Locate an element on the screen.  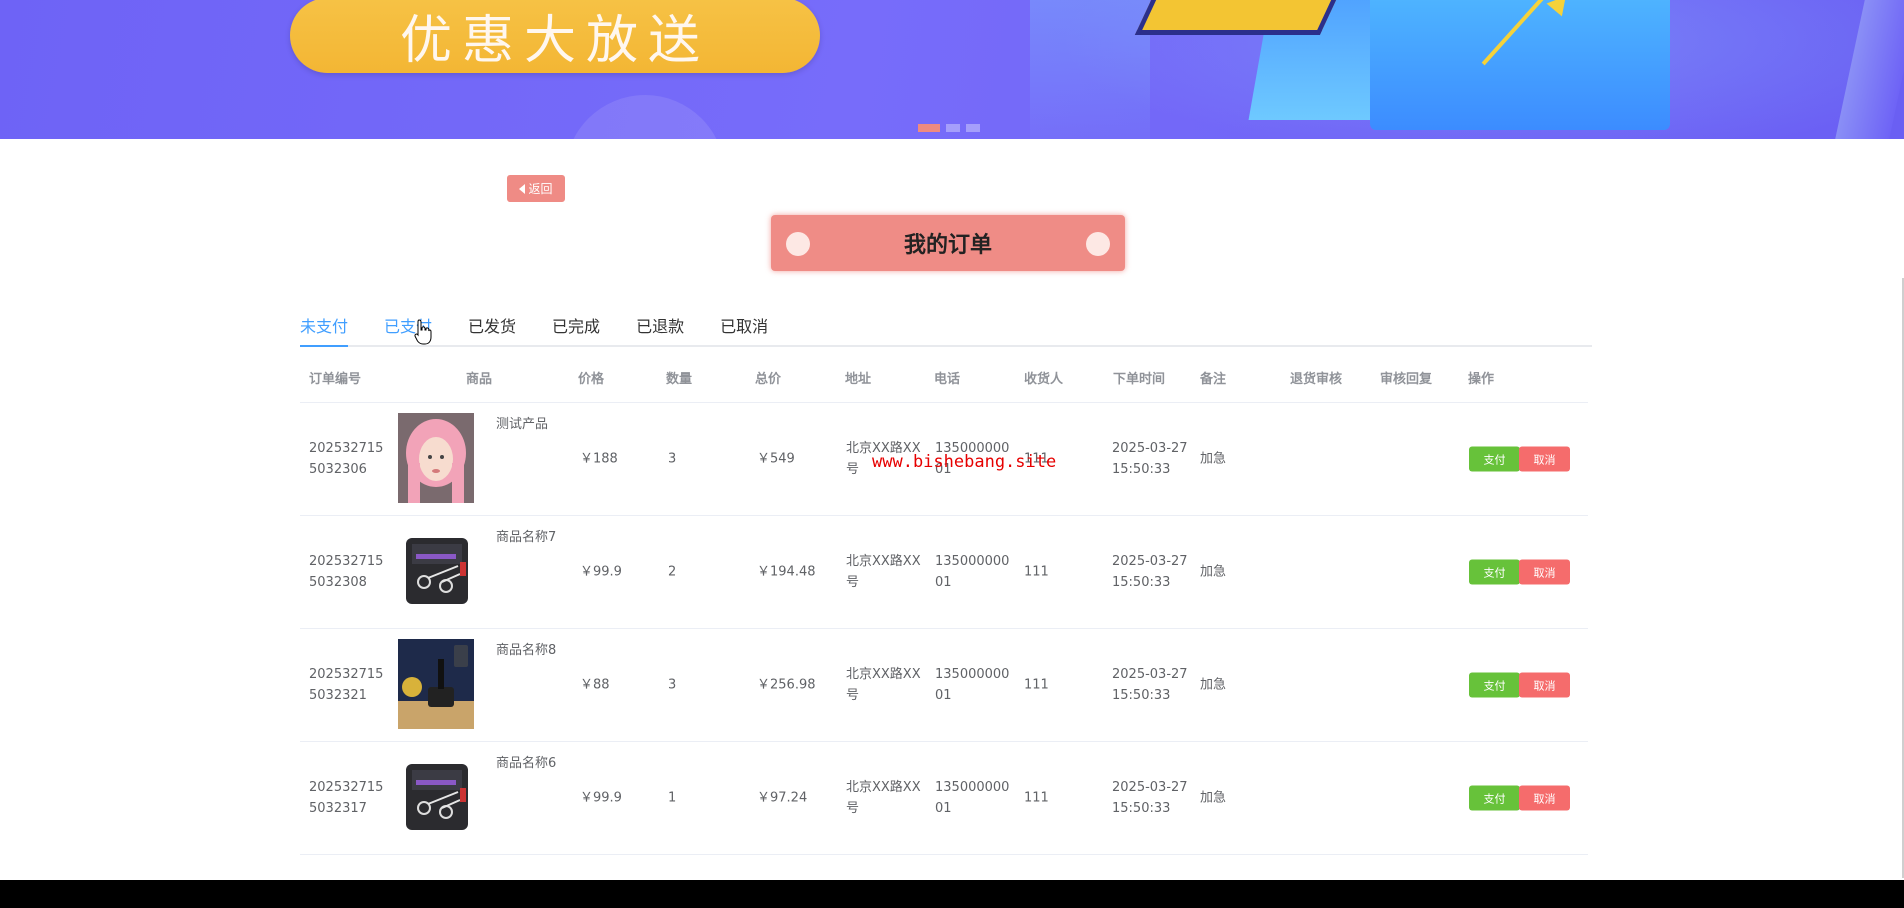
order-number-line: 5032306 is located at coordinates (338, 469).